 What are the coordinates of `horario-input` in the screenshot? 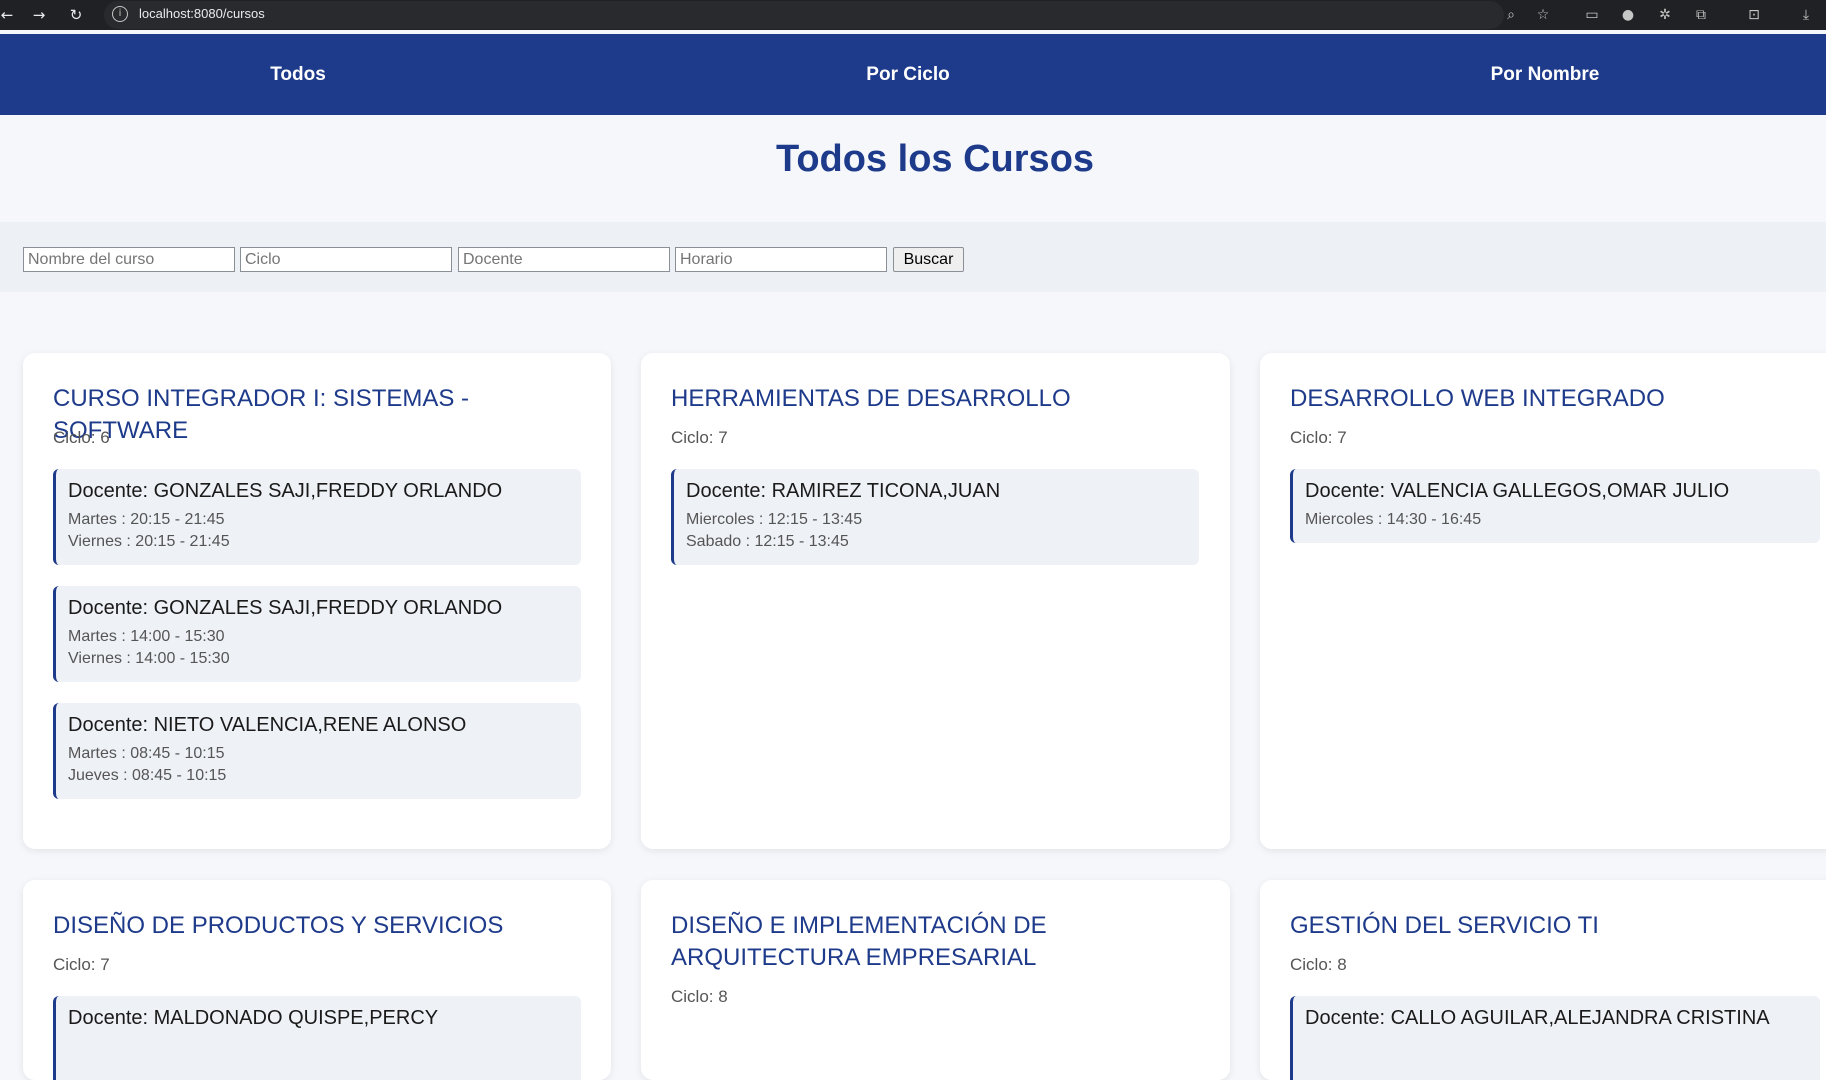 It's located at (781, 259).